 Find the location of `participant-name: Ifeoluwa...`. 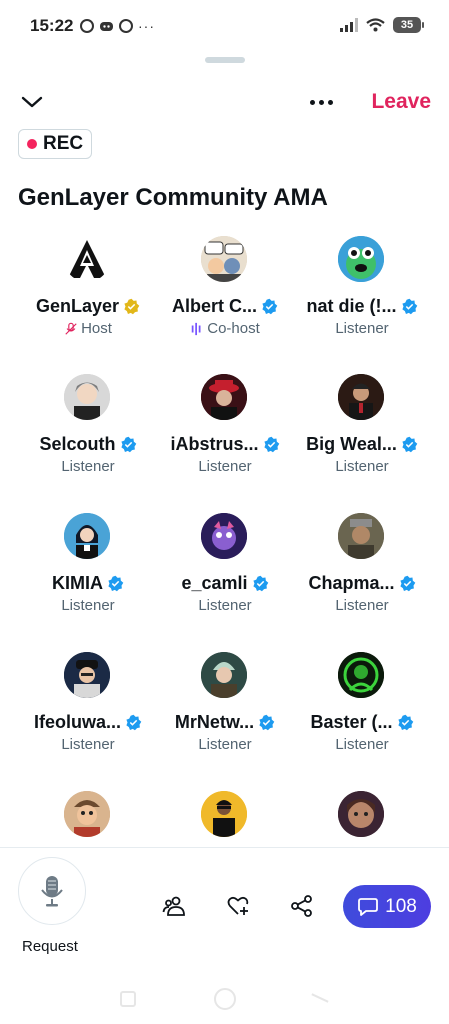

participant-name: Ifeoluwa... is located at coordinates (77, 722).